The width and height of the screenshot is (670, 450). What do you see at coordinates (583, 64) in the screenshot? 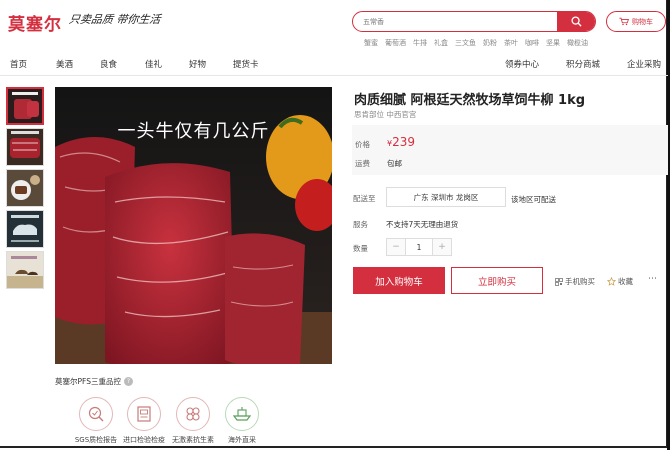
I see `nav-right-item: 积分商城` at bounding box center [583, 64].